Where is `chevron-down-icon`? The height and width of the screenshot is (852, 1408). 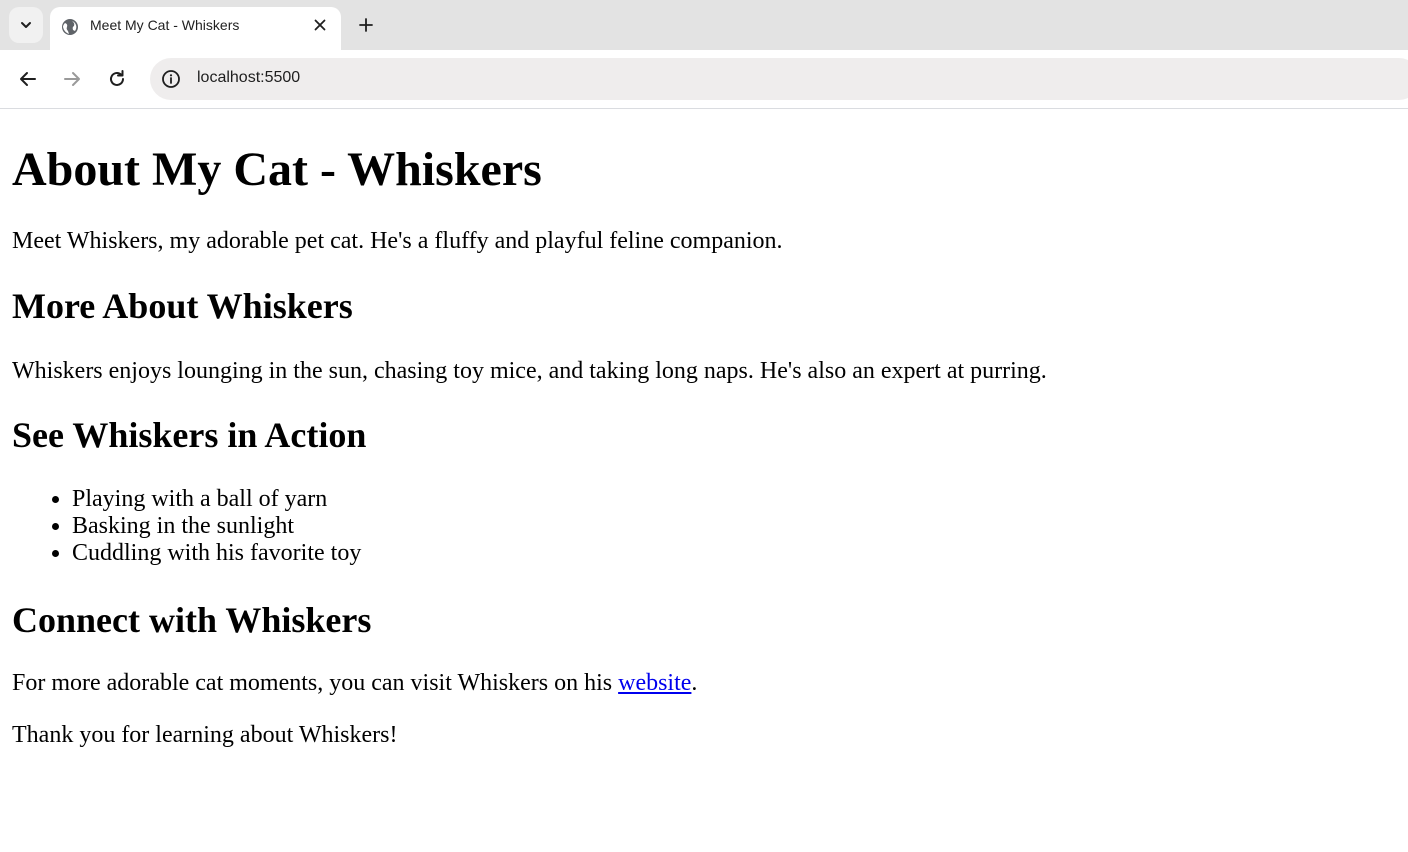 chevron-down-icon is located at coordinates (26, 25).